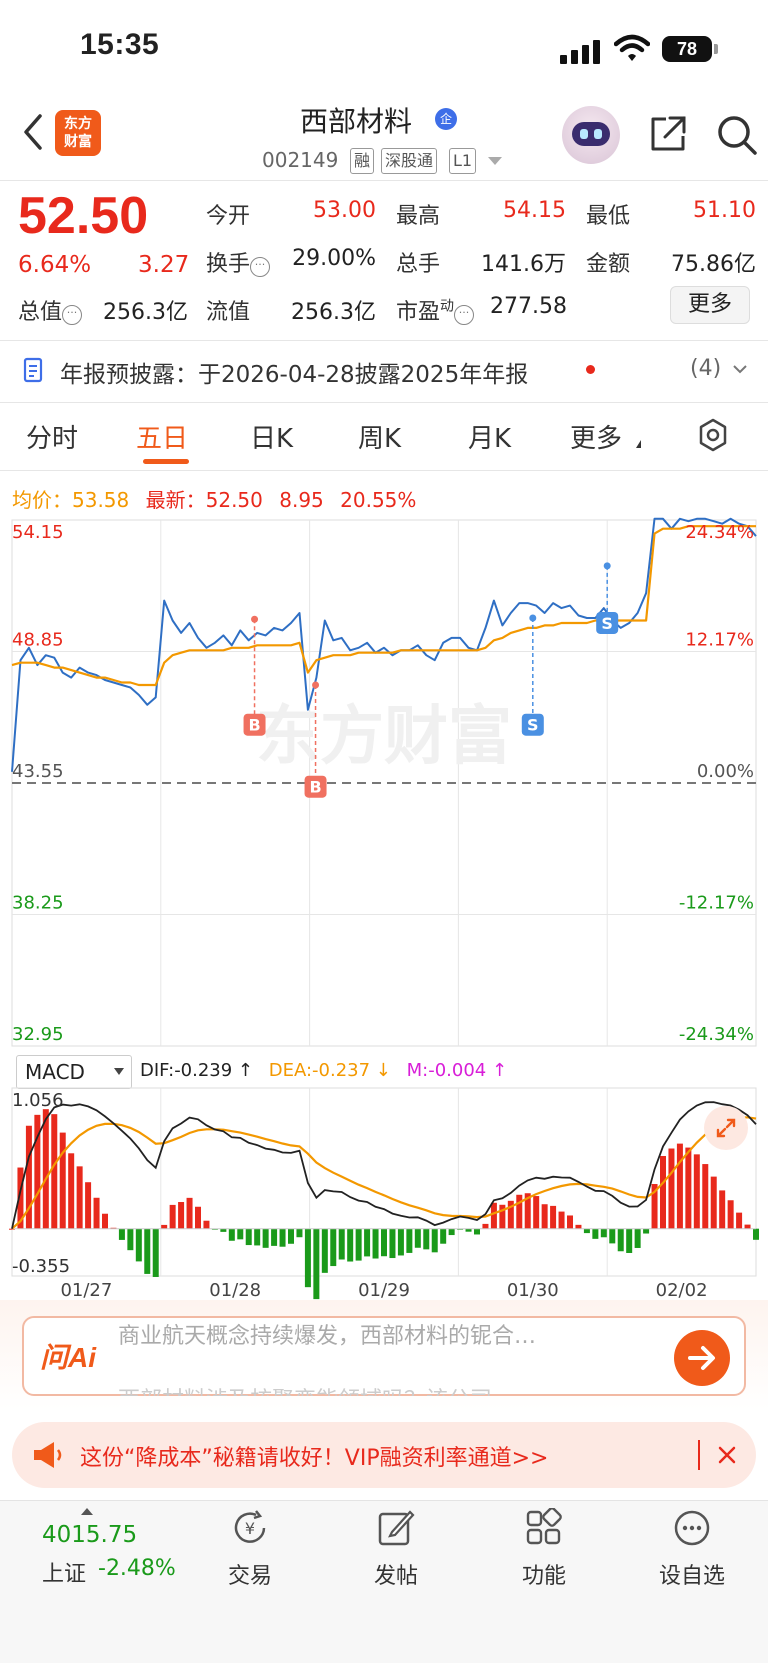 The width and height of the screenshot is (768, 1663). I want to click on index-name: 上证, so click(64, 1572).